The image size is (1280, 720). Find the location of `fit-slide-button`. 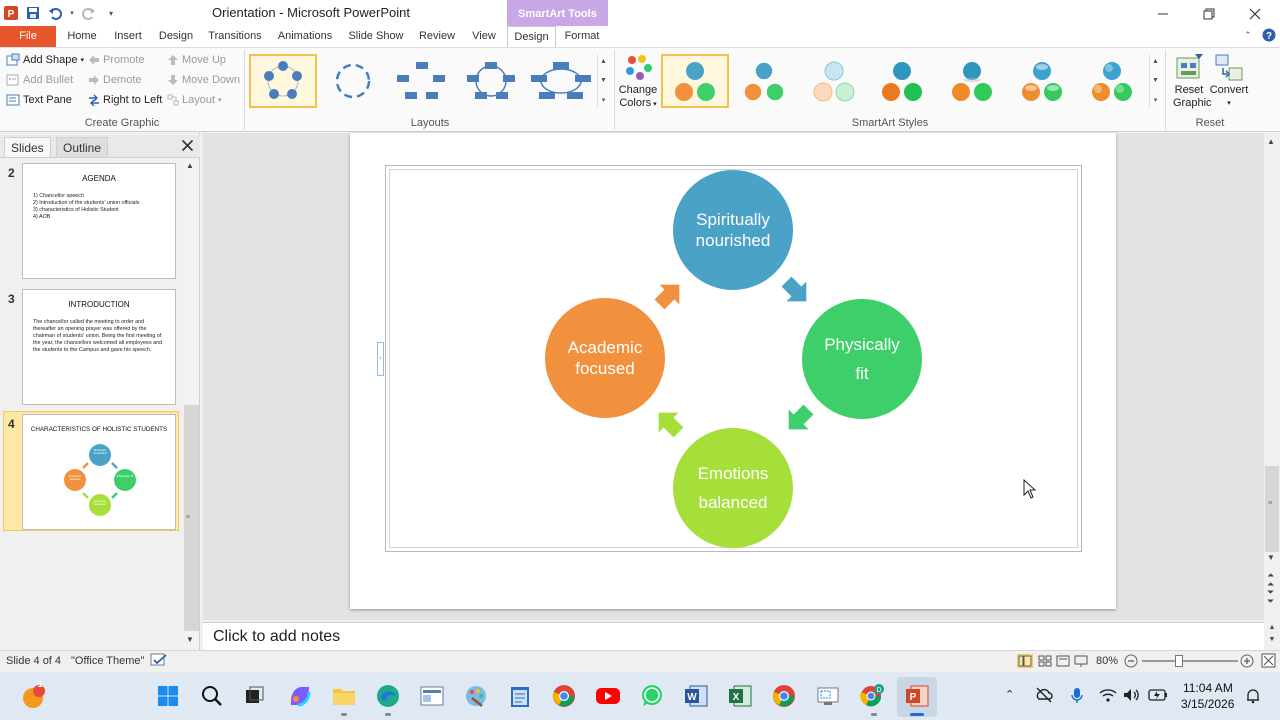

fit-slide-button is located at coordinates (1268, 660).